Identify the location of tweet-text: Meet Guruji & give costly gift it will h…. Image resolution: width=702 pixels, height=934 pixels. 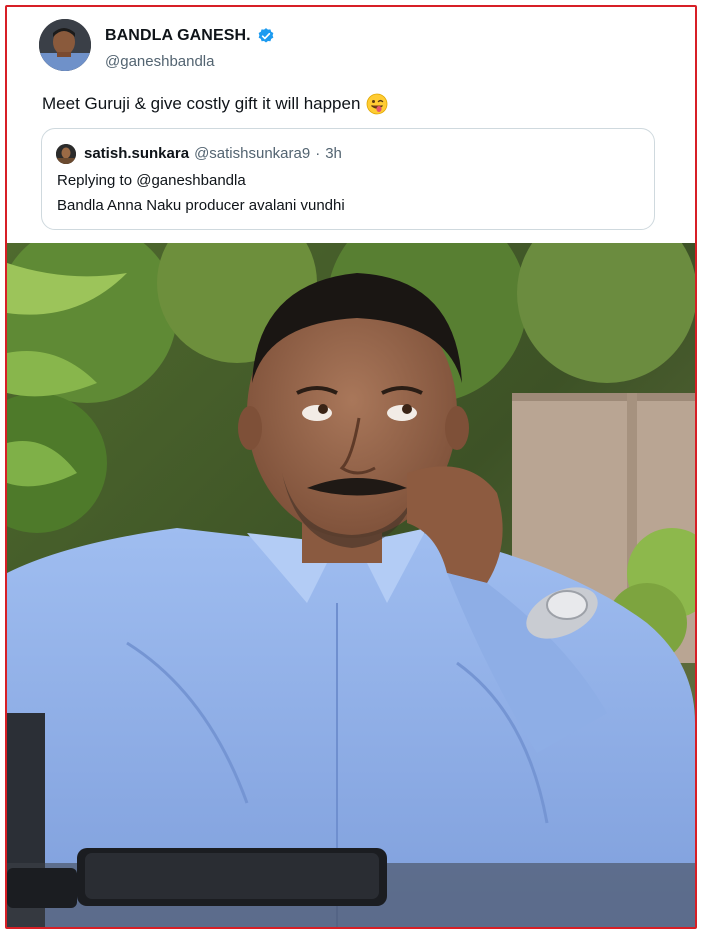
(201, 103).